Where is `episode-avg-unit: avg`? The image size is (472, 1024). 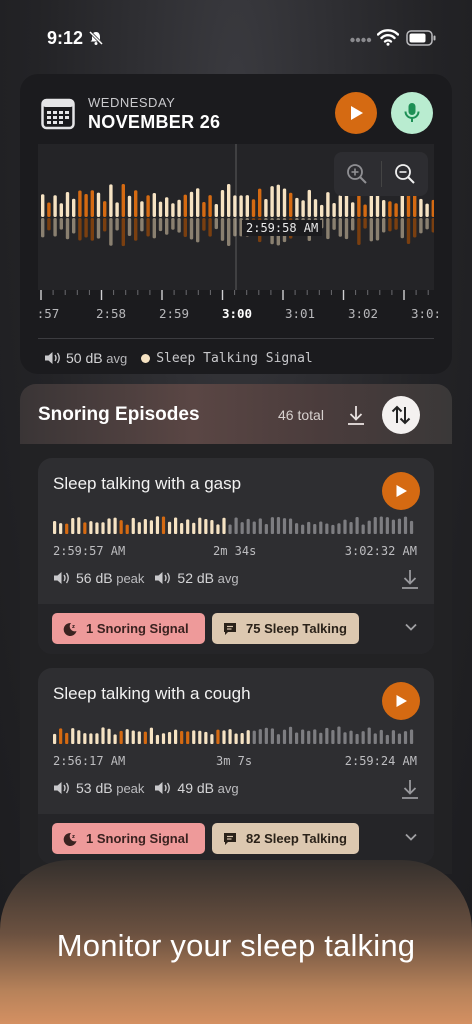
episode-avg-unit: avg is located at coordinates (228, 578).